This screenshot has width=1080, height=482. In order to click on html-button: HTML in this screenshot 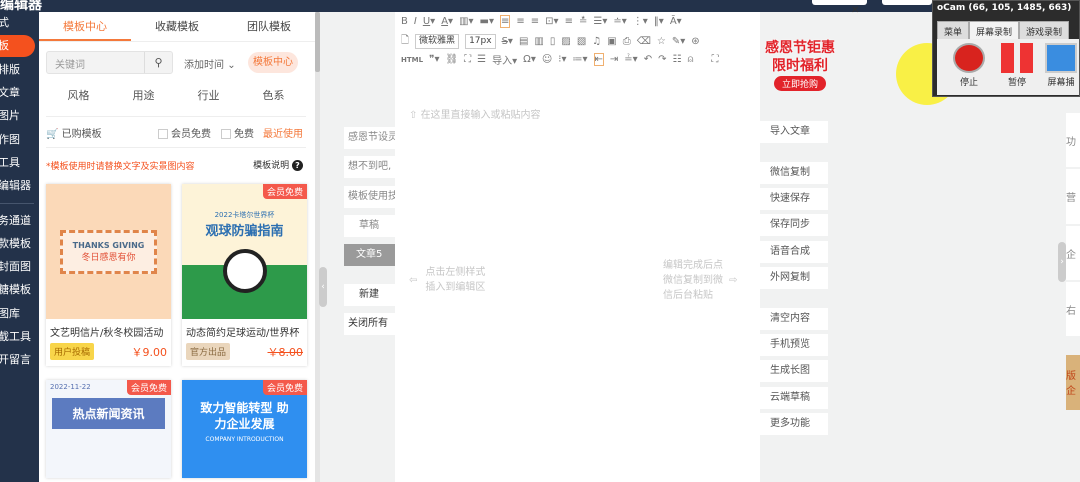, I will do `click(412, 60)`.